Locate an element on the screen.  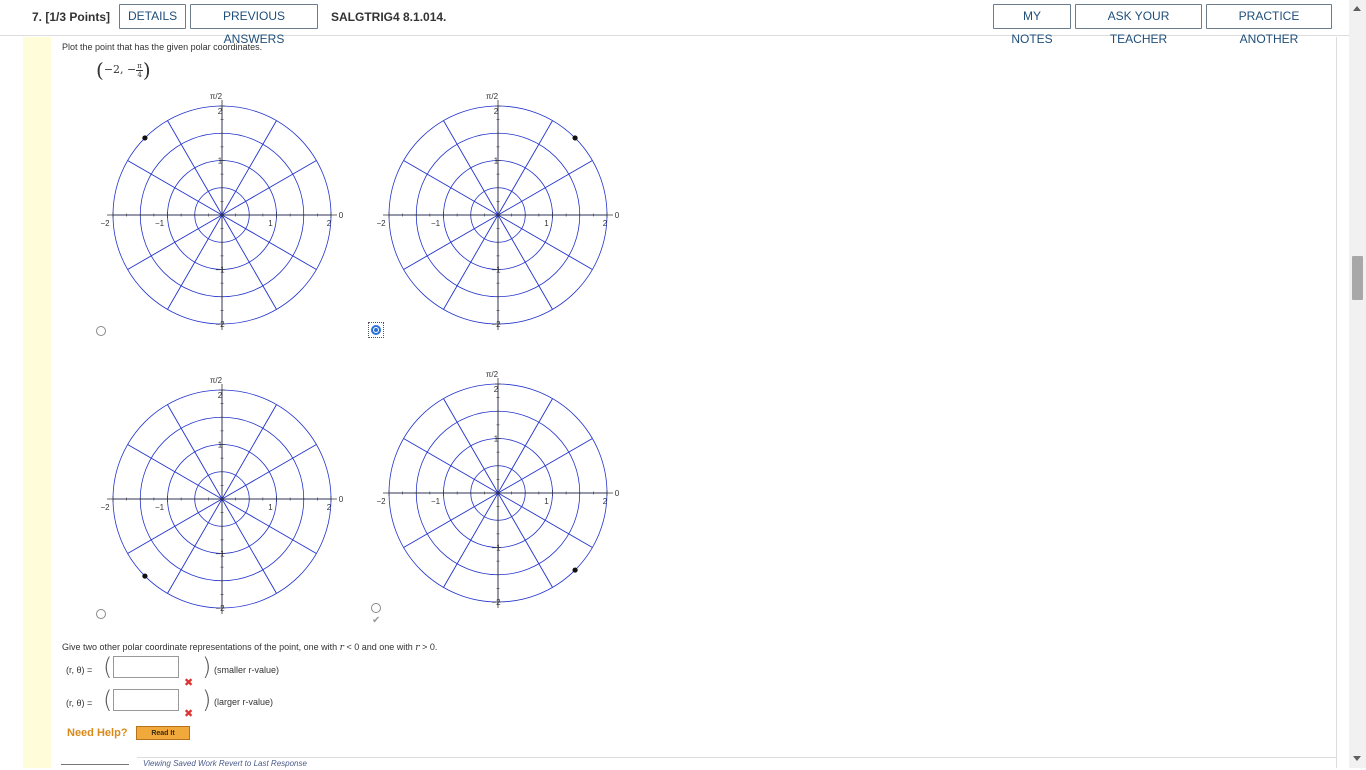
answer-2-wrong-icon: ✖ is located at coordinates (189, 713).